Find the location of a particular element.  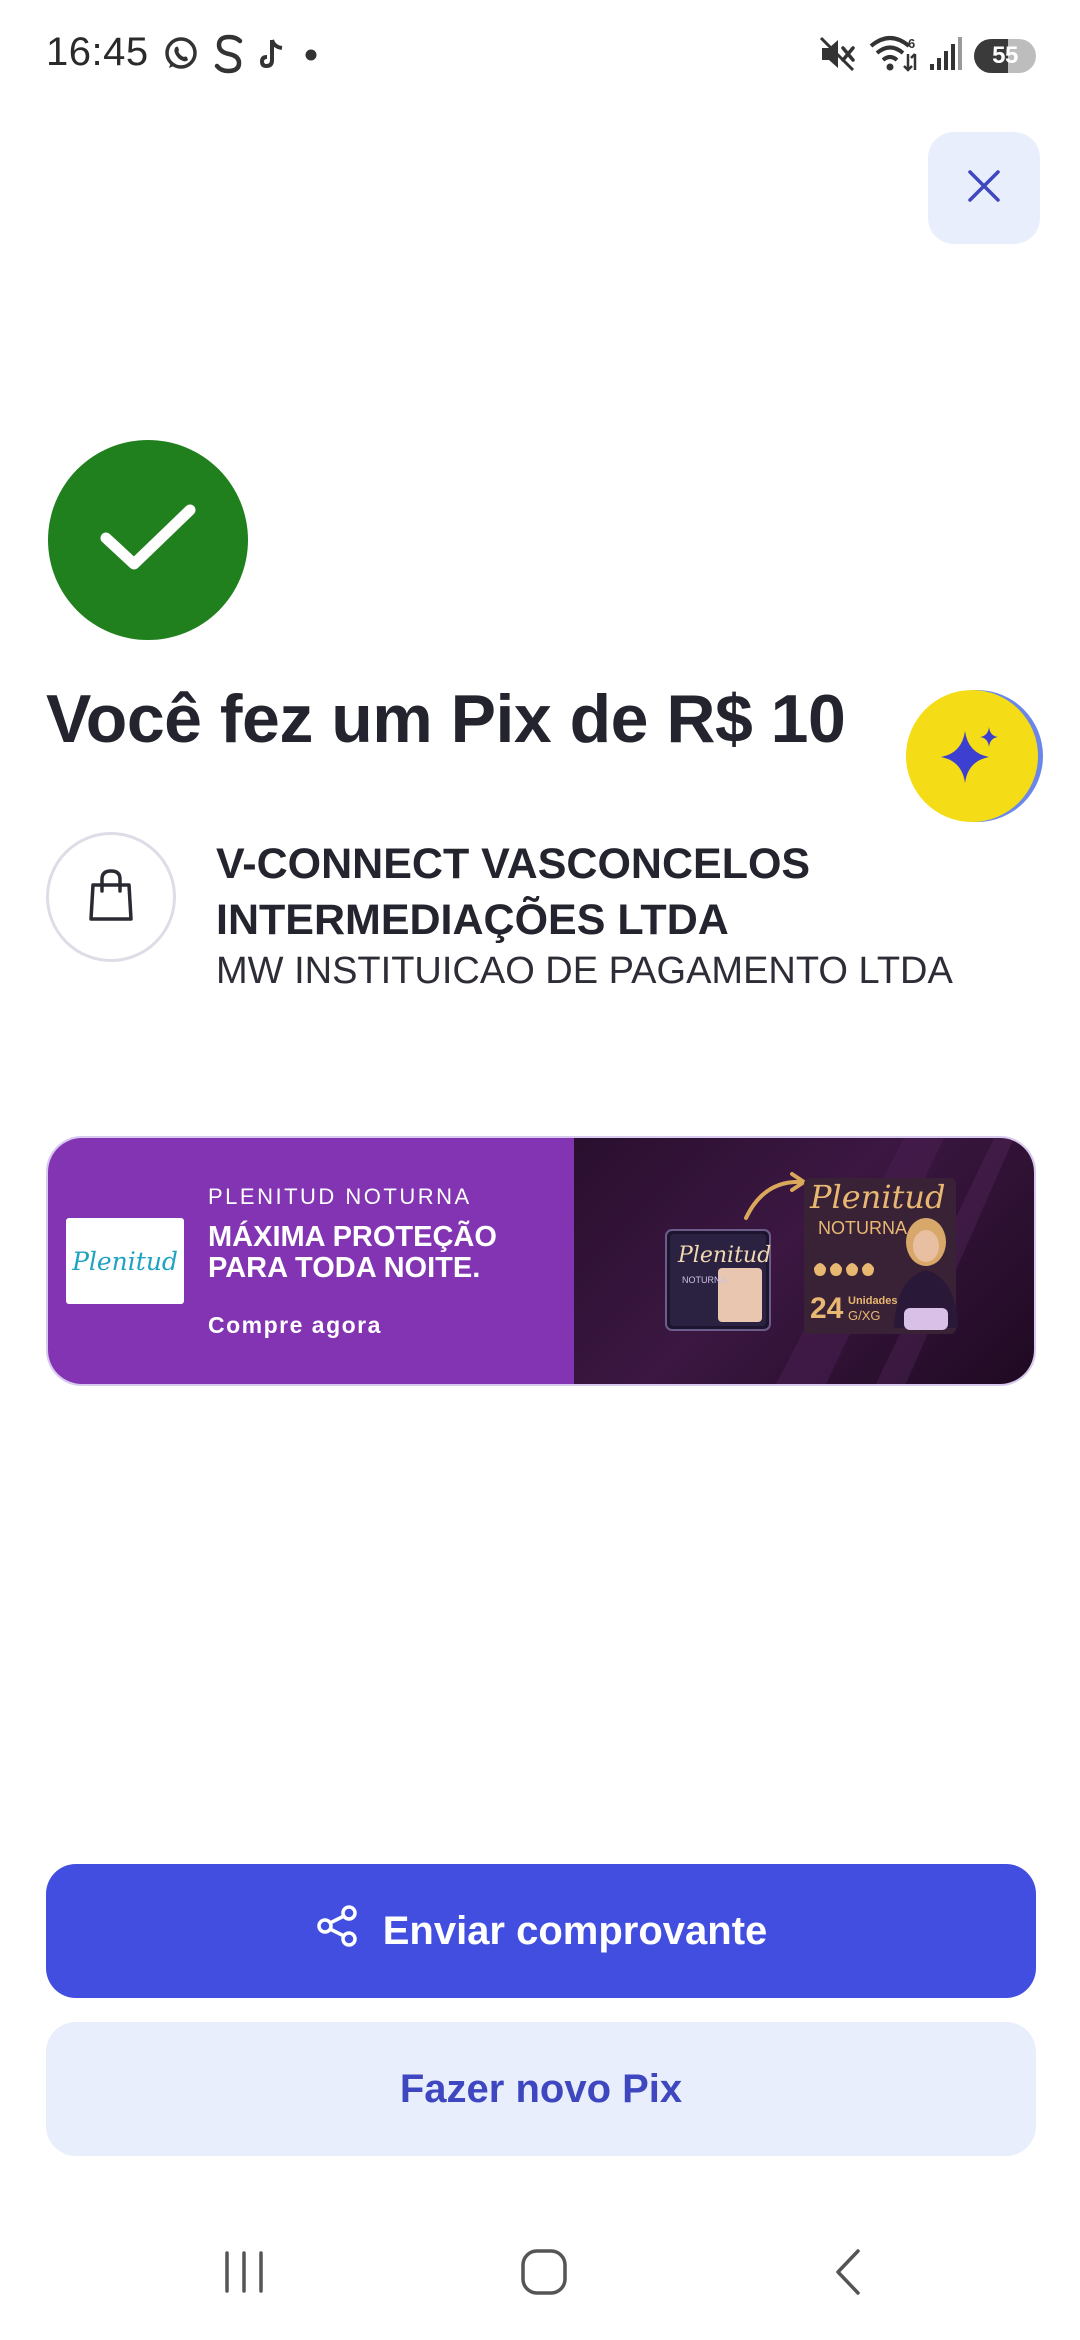

new-pix-button: Fazer novo Pix is located at coordinates (541, 2089).